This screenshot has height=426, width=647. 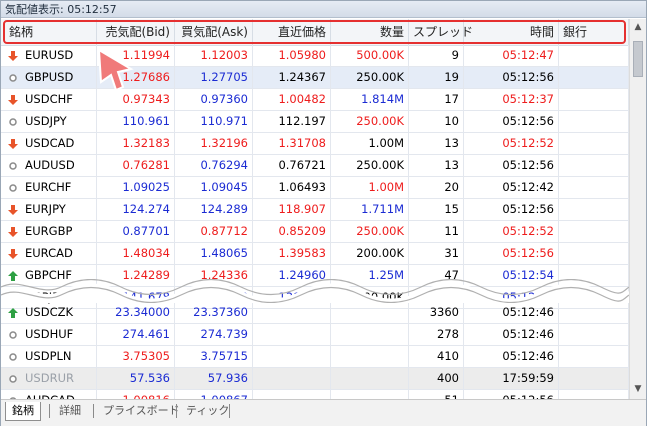 I want to click on table-row: USDPLN 3.75305 3.75715 410 05:12:46, so click(x=315, y=357).